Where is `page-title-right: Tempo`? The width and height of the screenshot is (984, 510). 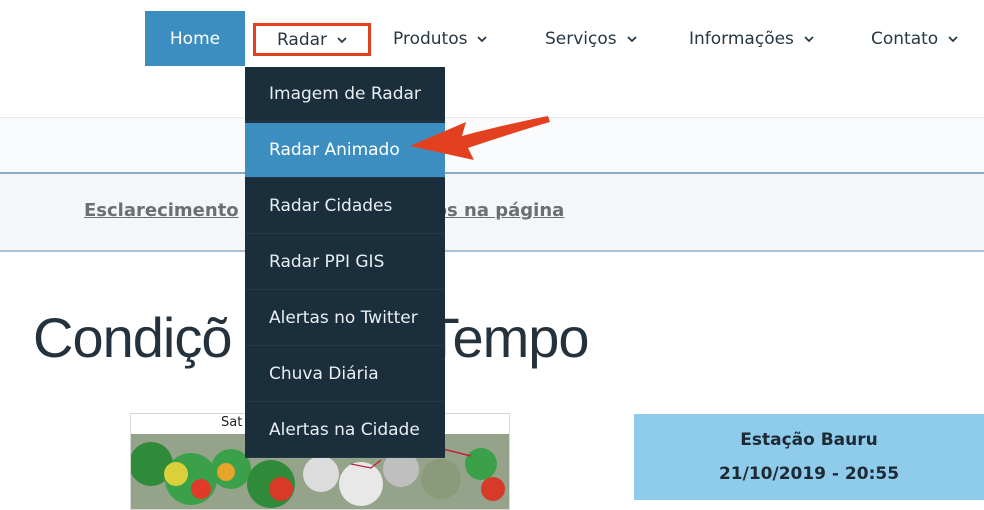
page-title-right: Tempo is located at coordinates (507, 337).